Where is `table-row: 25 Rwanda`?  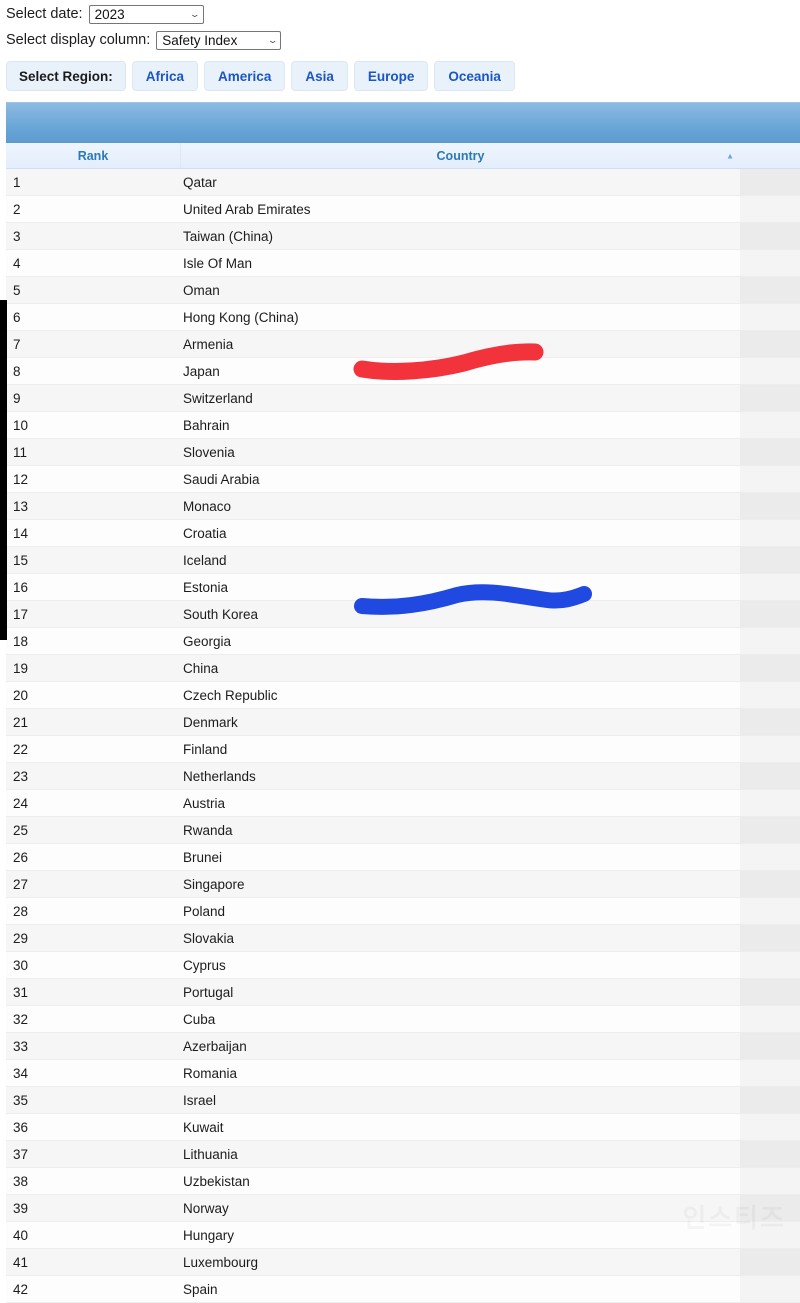 table-row: 25 Rwanda is located at coordinates (403, 830).